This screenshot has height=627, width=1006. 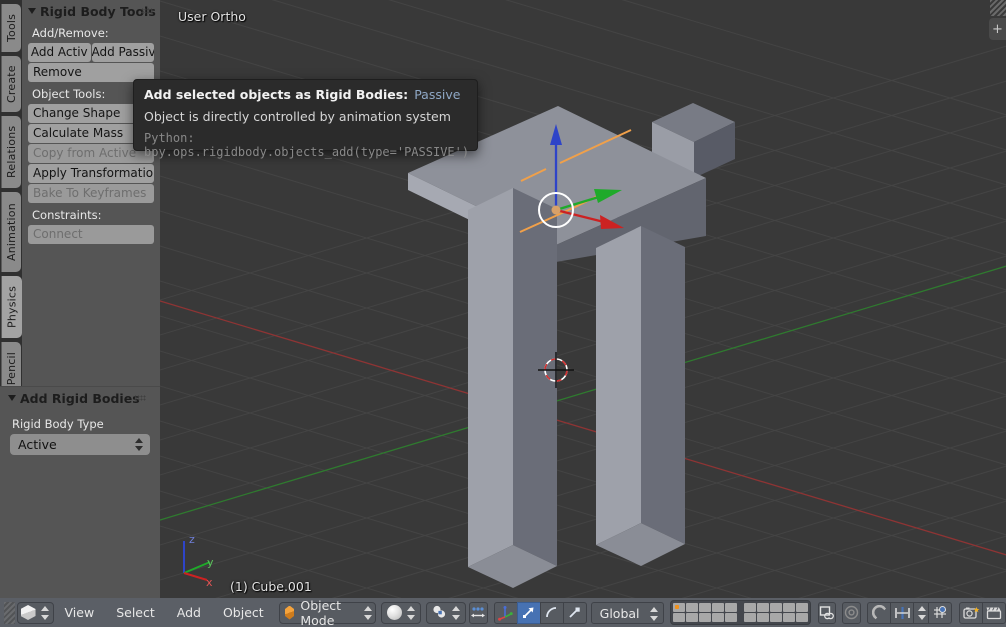 What do you see at coordinates (271, 586) in the screenshot?
I see `viewport-active-object-name: (1) Cube.001` at bounding box center [271, 586].